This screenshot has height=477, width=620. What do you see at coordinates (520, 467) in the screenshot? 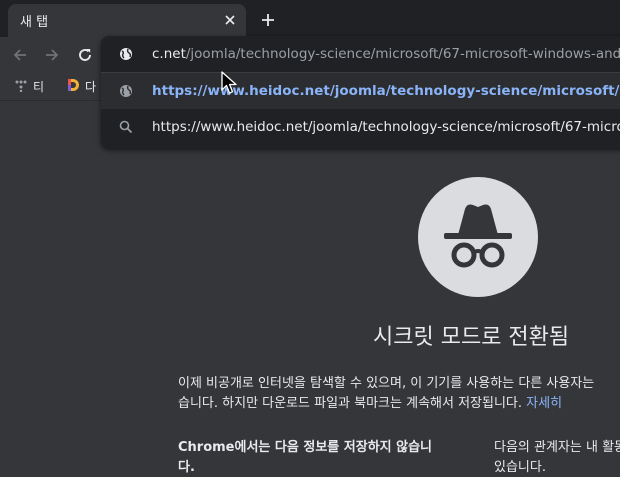
I see `column-heading-cont: 있습니다.` at bounding box center [520, 467].